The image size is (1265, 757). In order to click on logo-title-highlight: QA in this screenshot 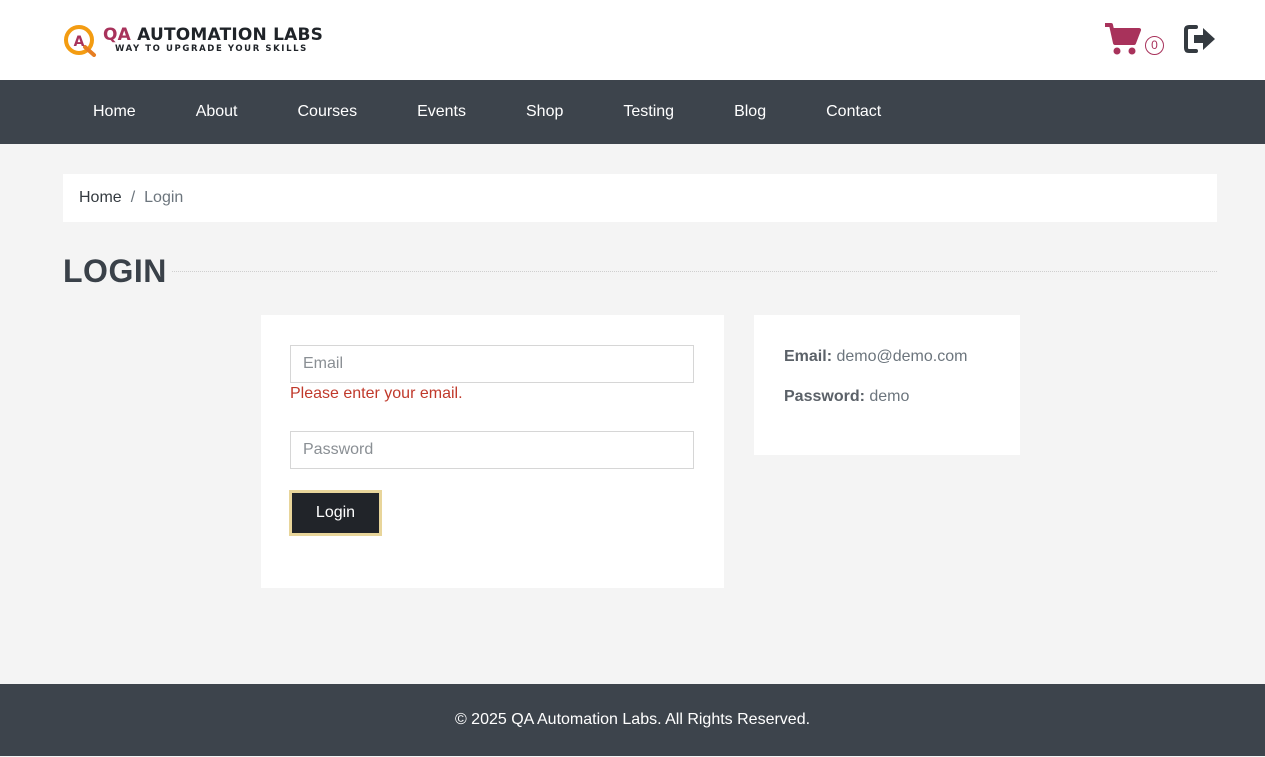, I will do `click(117, 34)`.